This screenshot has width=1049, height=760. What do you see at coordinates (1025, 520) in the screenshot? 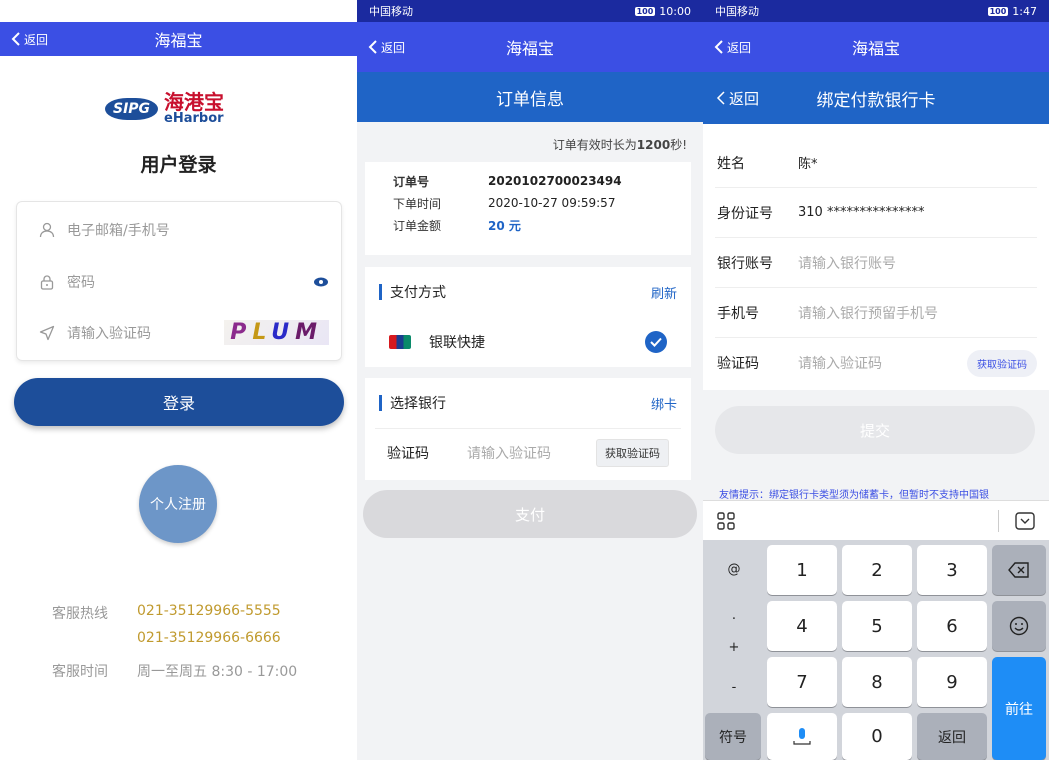
I see `keyboard-hide-icon` at bounding box center [1025, 520].